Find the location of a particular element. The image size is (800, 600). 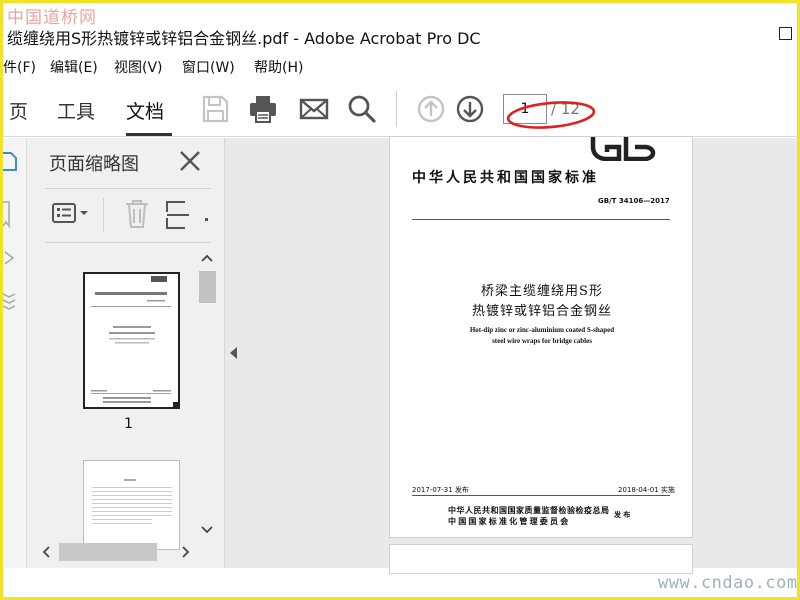

issuer-name: 中华人民共和国国家质量监督检验检疫总局 is located at coordinates (529, 510).